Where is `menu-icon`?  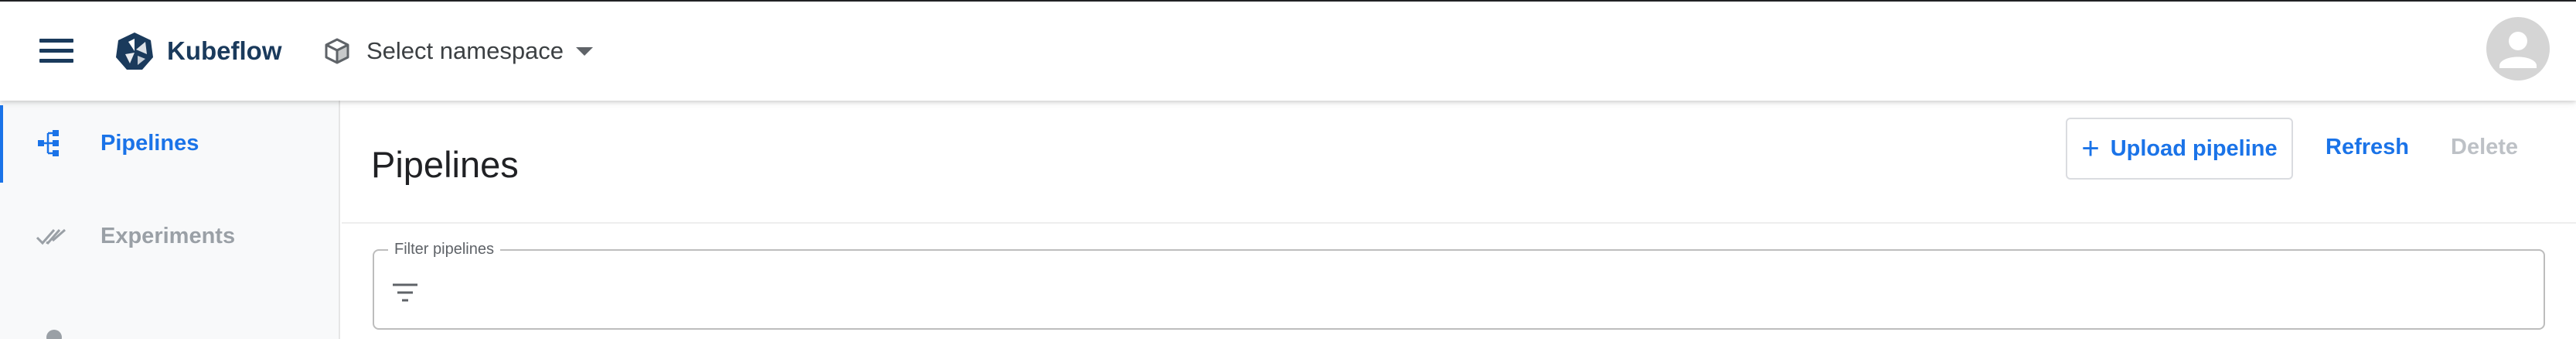
menu-icon is located at coordinates (57, 51).